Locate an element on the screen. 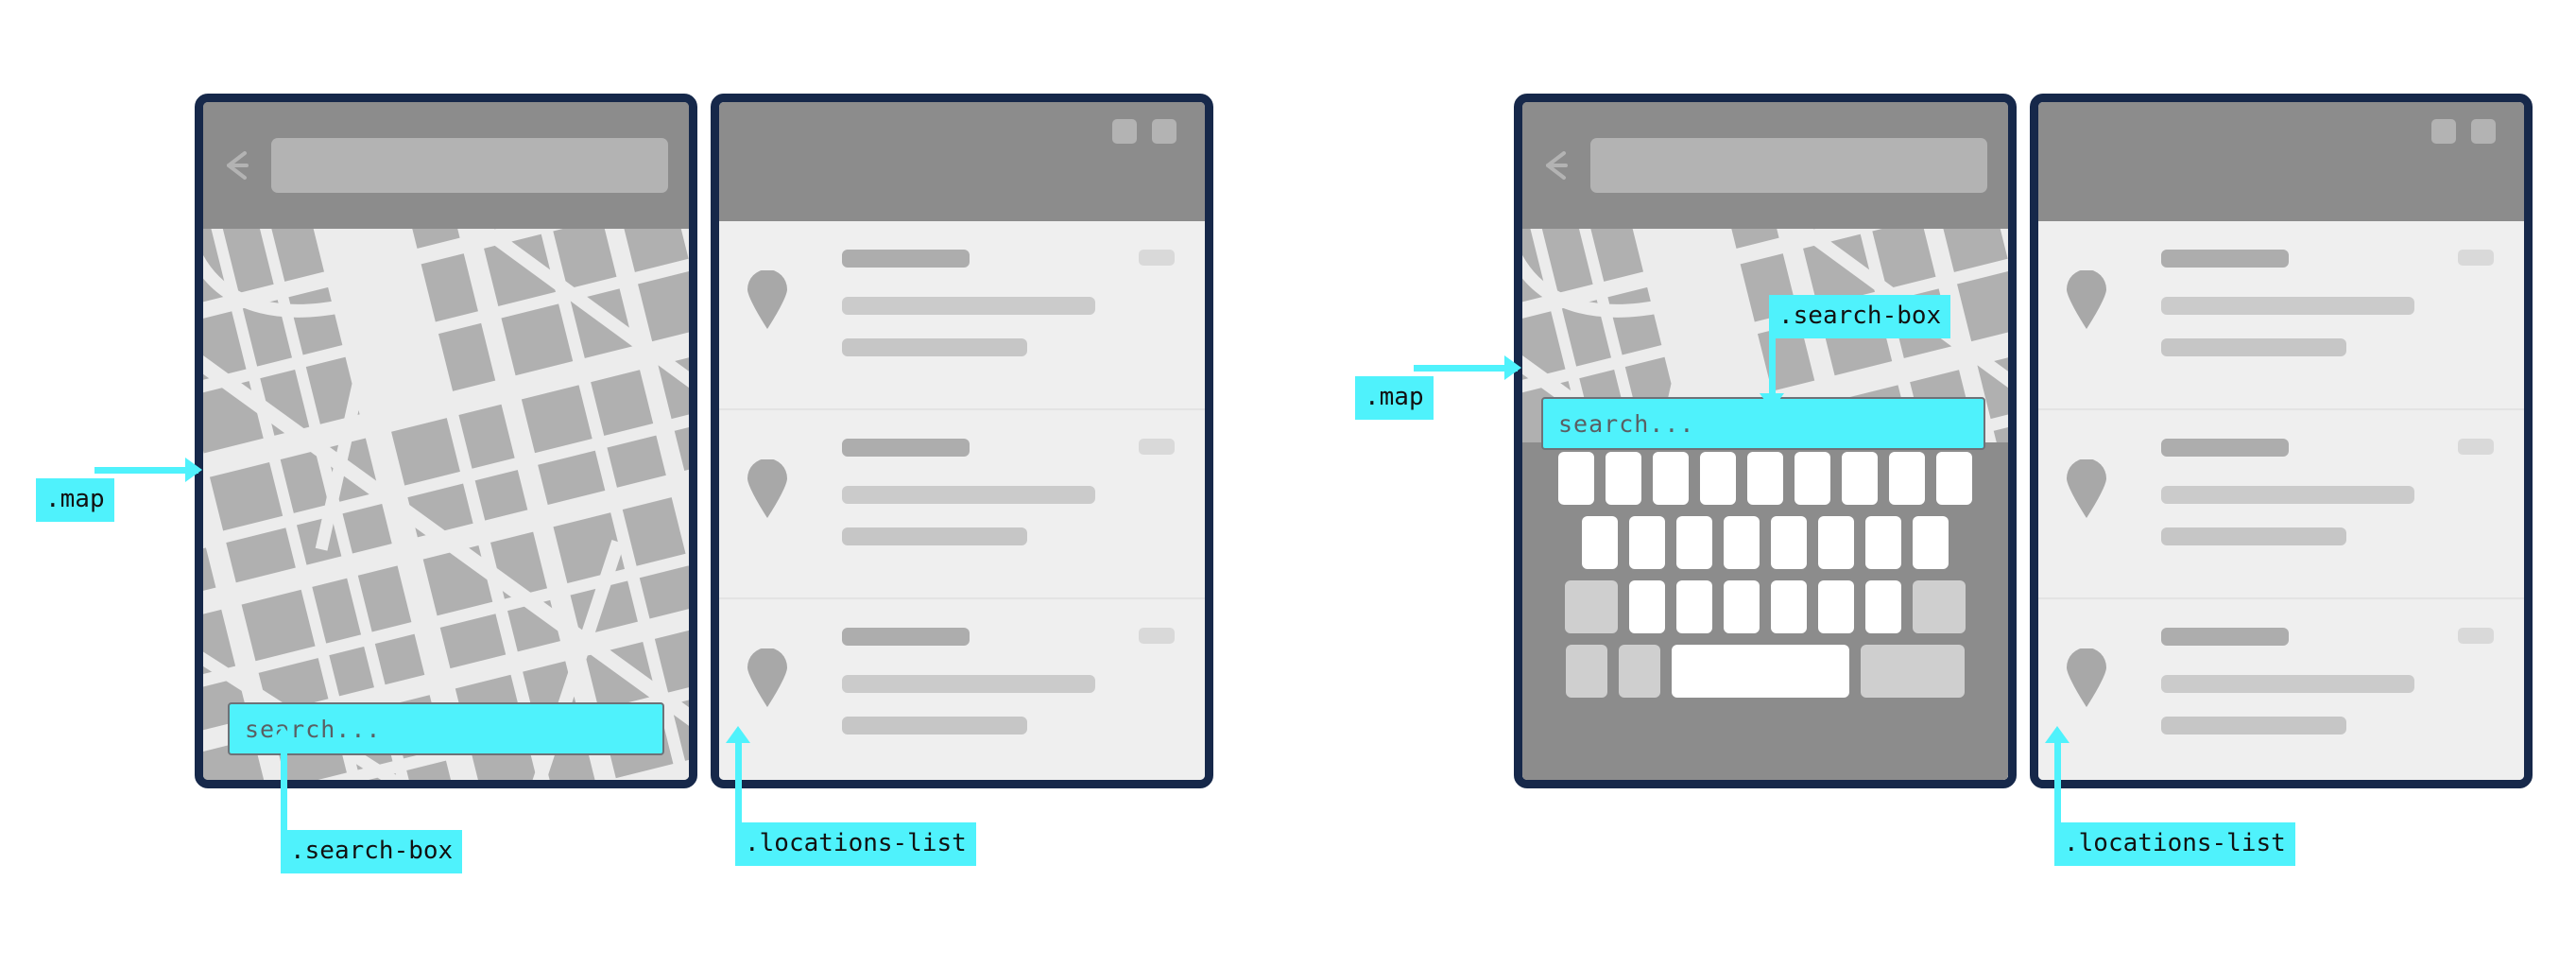 Image resolution: width=2576 pixels, height=968 pixels. annotation-search-box-right-line-v is located at coordinates (1772, 365).